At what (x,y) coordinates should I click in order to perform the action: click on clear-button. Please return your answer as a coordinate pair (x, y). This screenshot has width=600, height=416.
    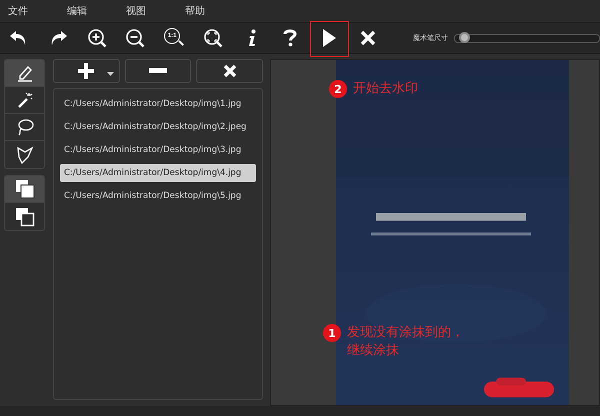
    Looking at the image, I should click on (230, 71).